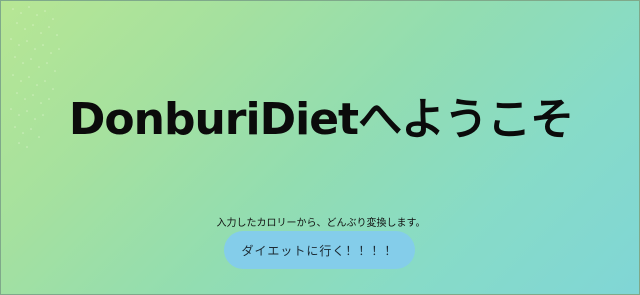 The height and width of the screenshot is (295, 640). Describe the element at coordinates (319, 250) in the screenshot. I see `go-diet-button: ダイエットに行く！！！！` at that location.